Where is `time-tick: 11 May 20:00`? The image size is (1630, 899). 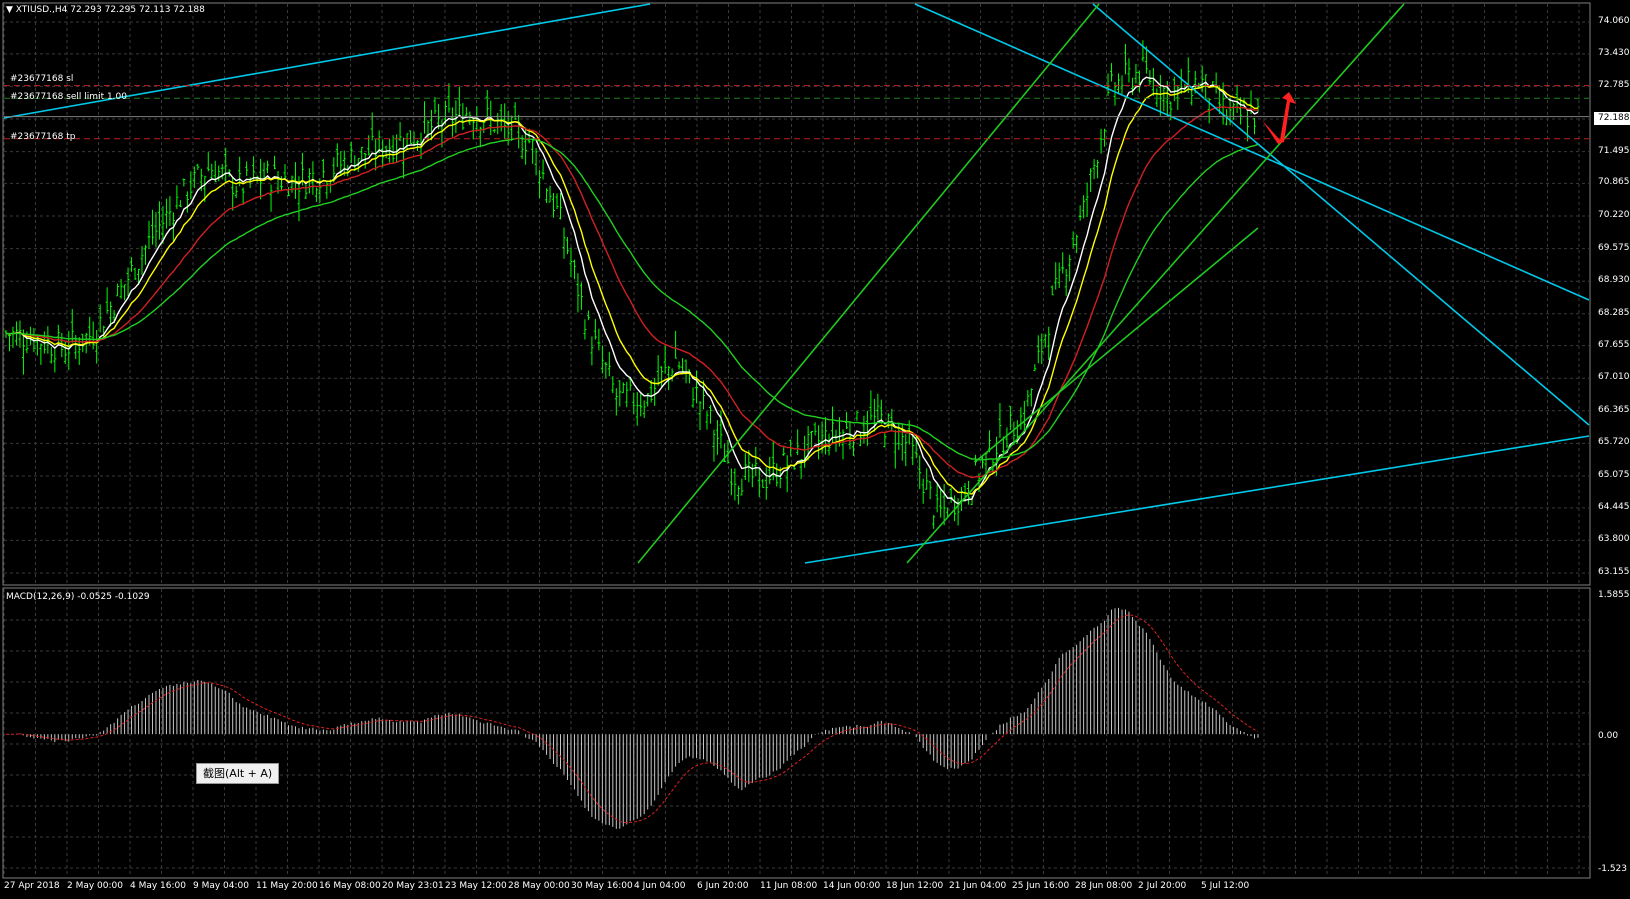
time-tick: 11 May 20:00 is located at coordinates (287, 886).